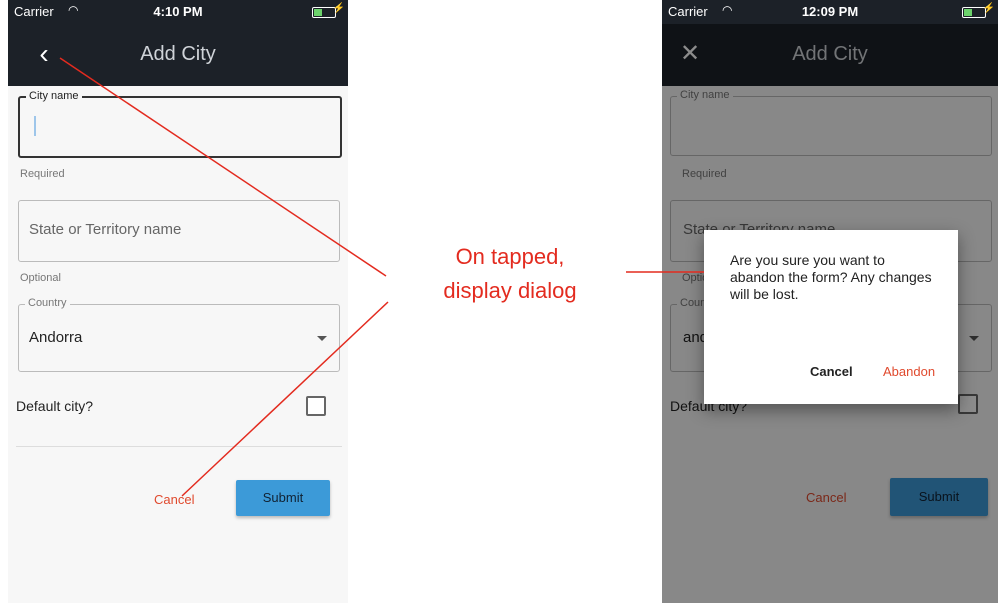 The width and height of the screenshot is (998, 603). What do you see at coordinates (510, 274) in the screenshot?
I see `annotation-text: On tapped, display dialog` at bounding box center [510, 274].